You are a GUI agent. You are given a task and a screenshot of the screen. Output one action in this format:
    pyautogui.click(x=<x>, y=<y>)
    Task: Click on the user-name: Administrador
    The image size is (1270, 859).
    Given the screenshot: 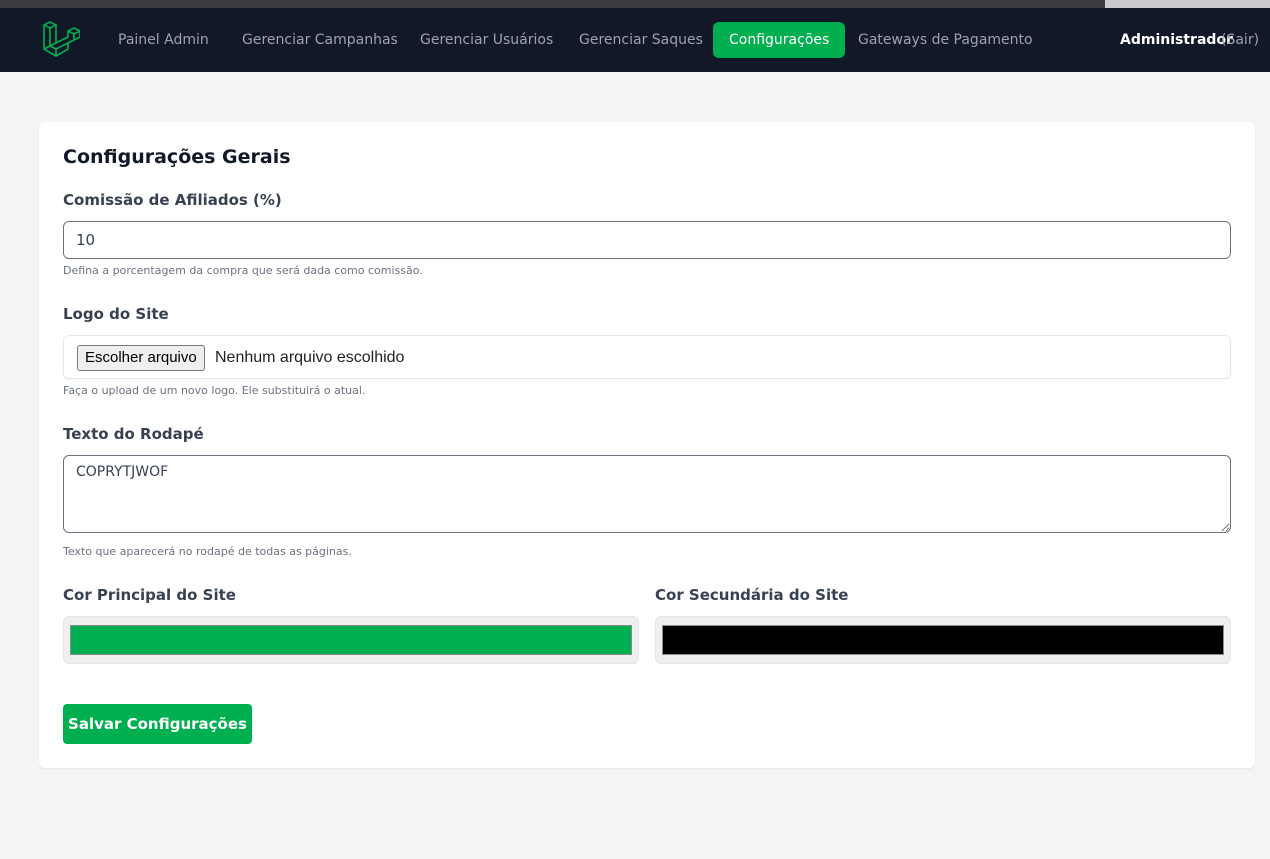 What is the action you would take?
    pyautogui.click(x=1176, y=40)
    